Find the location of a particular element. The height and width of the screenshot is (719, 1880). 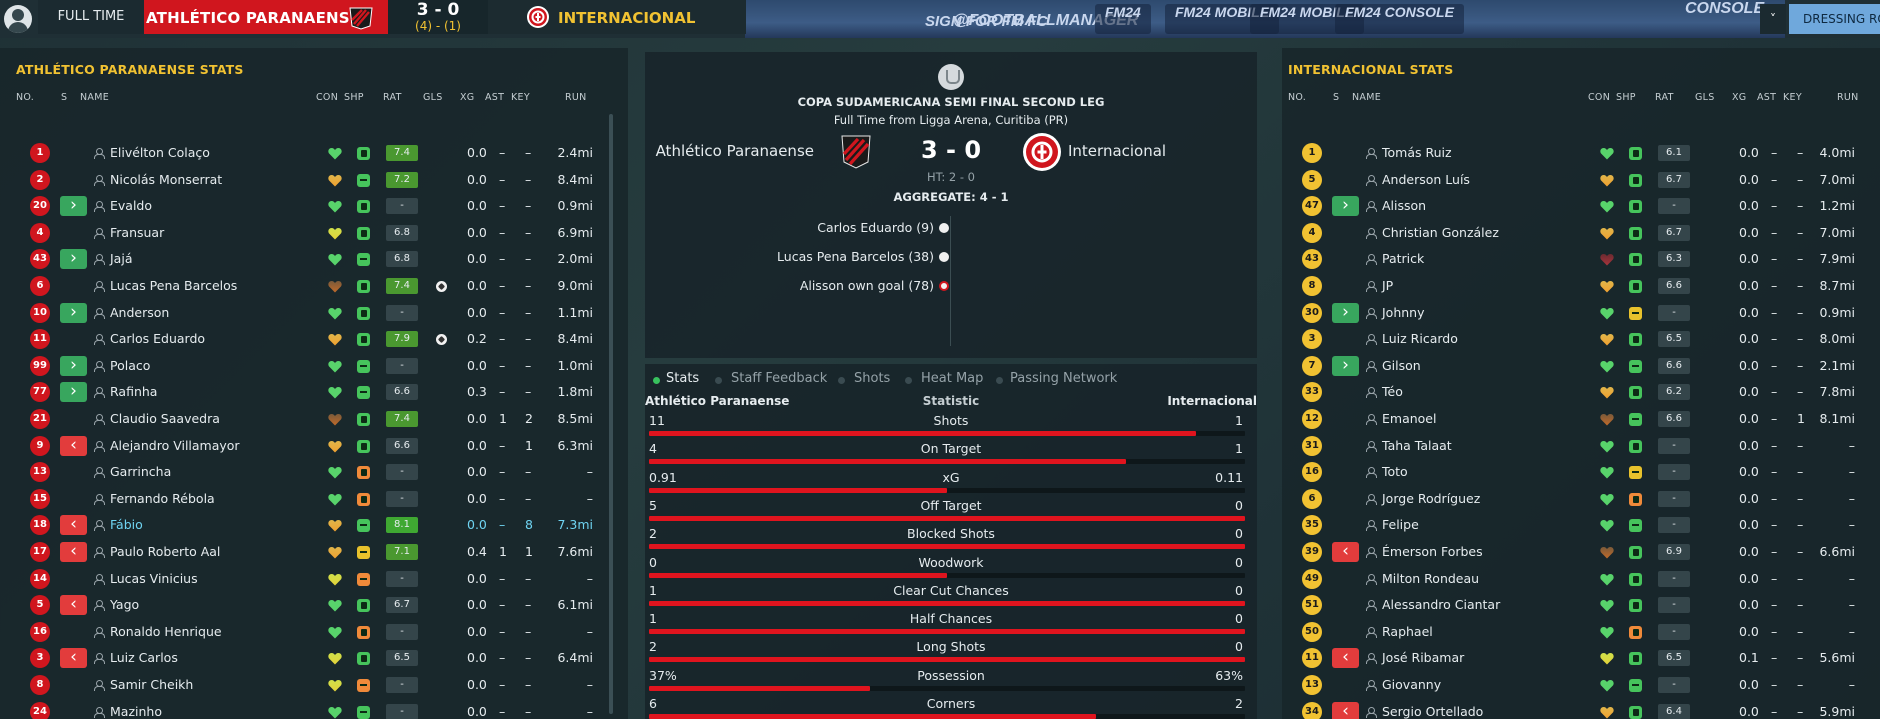

player-name: Patrick is located at coordinates (1403, 259).